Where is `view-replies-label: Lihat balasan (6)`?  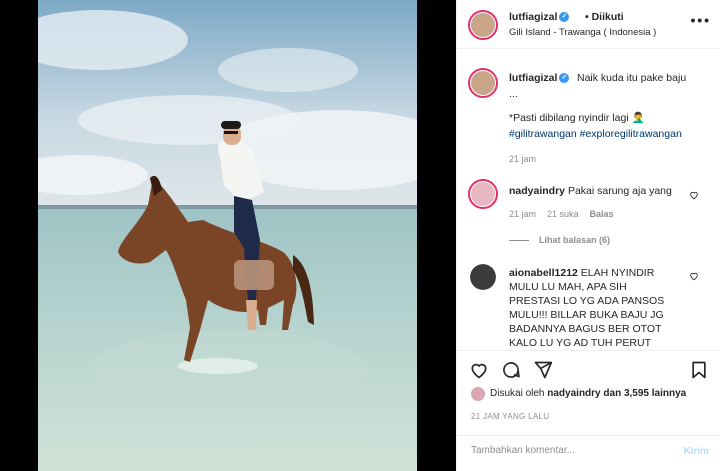 view-replies-label: Lihat balasan (6) is located at coordinates (574, 240).